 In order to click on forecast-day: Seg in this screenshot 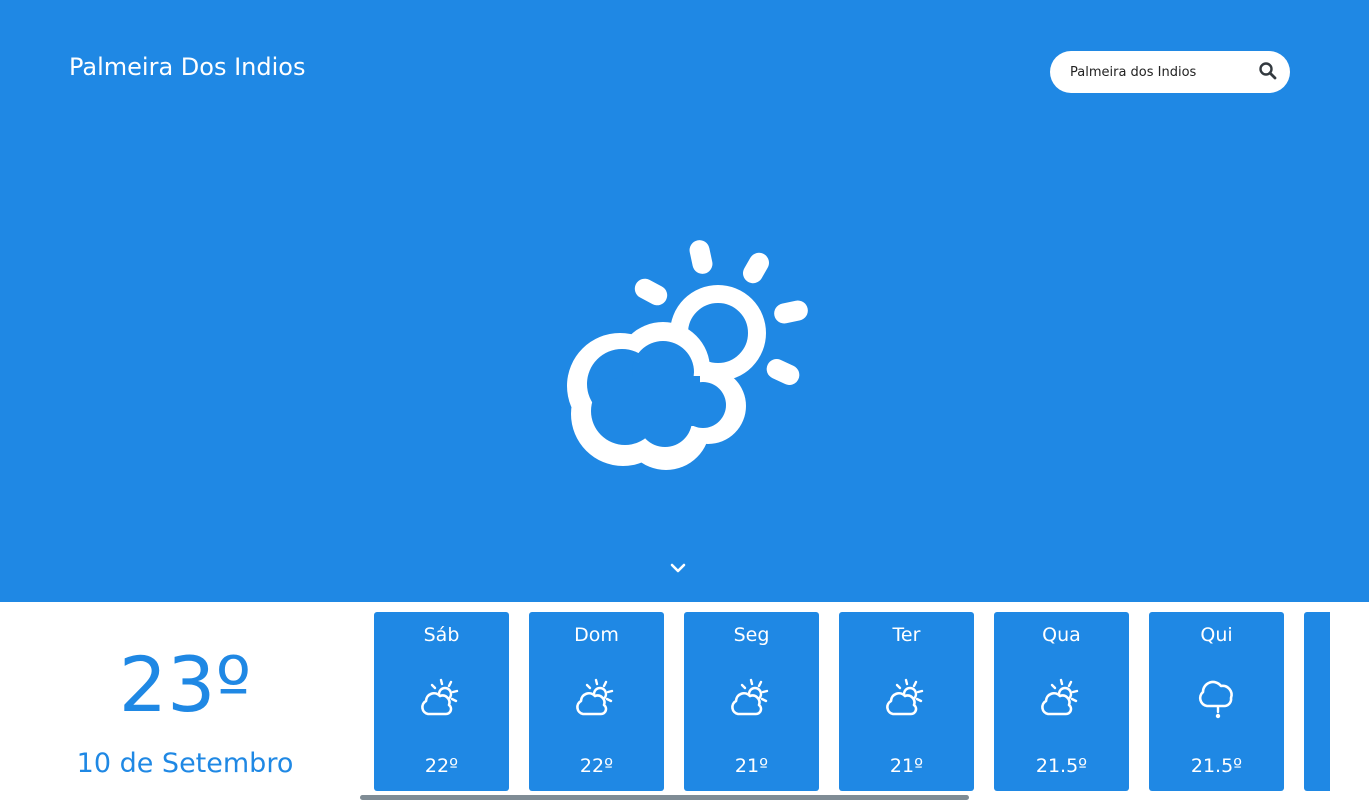, I will do `click(751, 635)`.